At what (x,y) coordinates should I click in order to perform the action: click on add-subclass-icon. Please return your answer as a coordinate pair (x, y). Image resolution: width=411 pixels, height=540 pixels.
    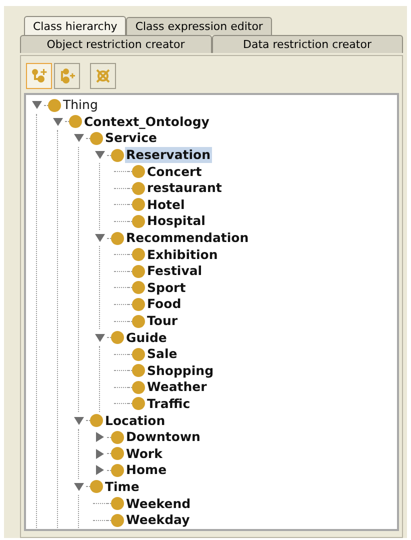
    Looking at the image, I should click on (39, 76).